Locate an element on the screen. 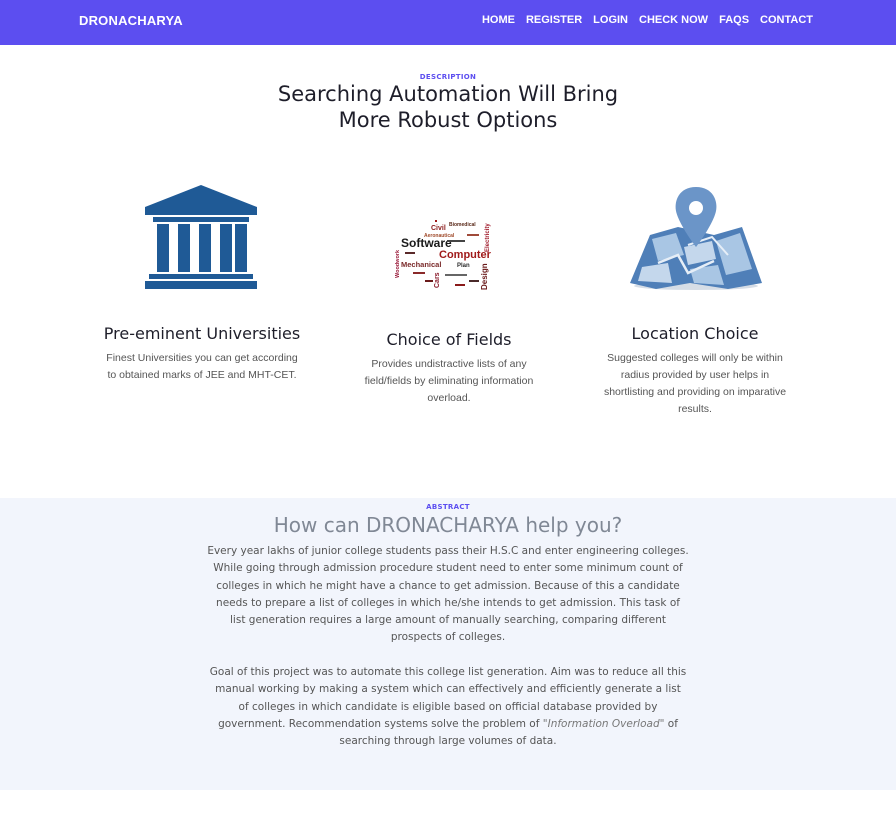 This screenshot has width=896, height=834. description-eyebrow: DESCRIPTION is located at coordinates (448, 77).